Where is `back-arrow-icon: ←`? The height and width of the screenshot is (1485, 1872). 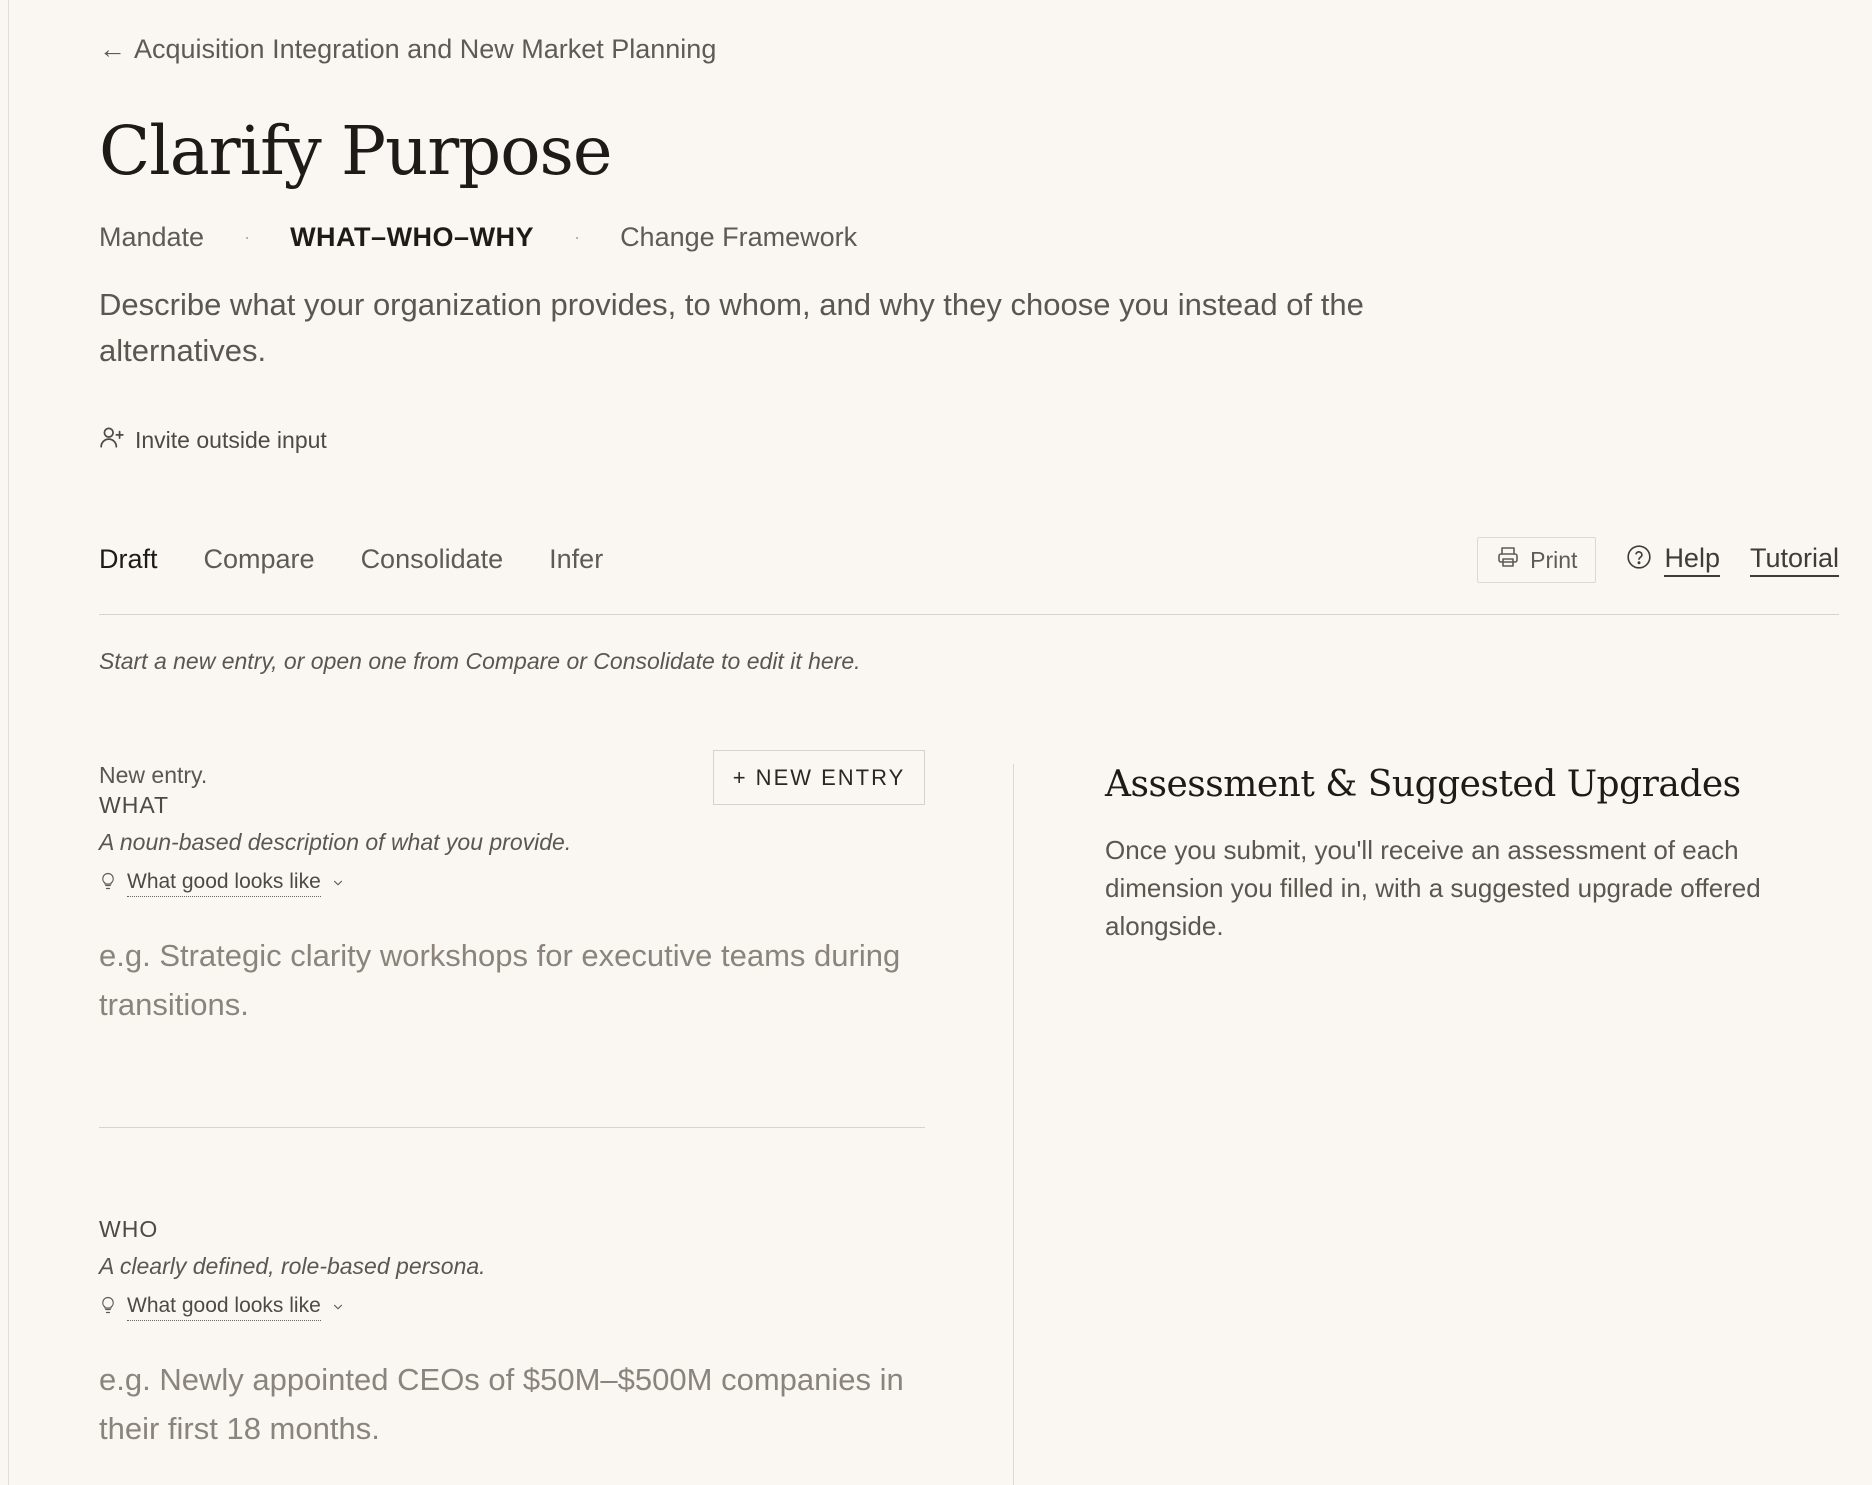 back-arrow-icon: ← is located at coordinates (112, 49).